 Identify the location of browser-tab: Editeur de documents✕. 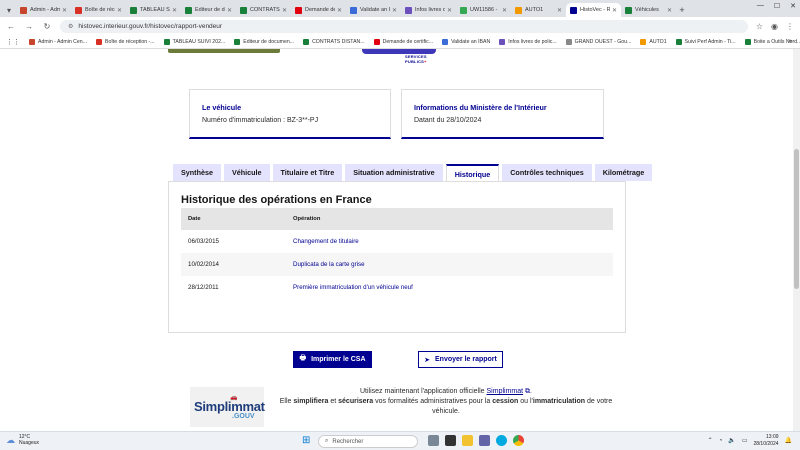
(208, 10).